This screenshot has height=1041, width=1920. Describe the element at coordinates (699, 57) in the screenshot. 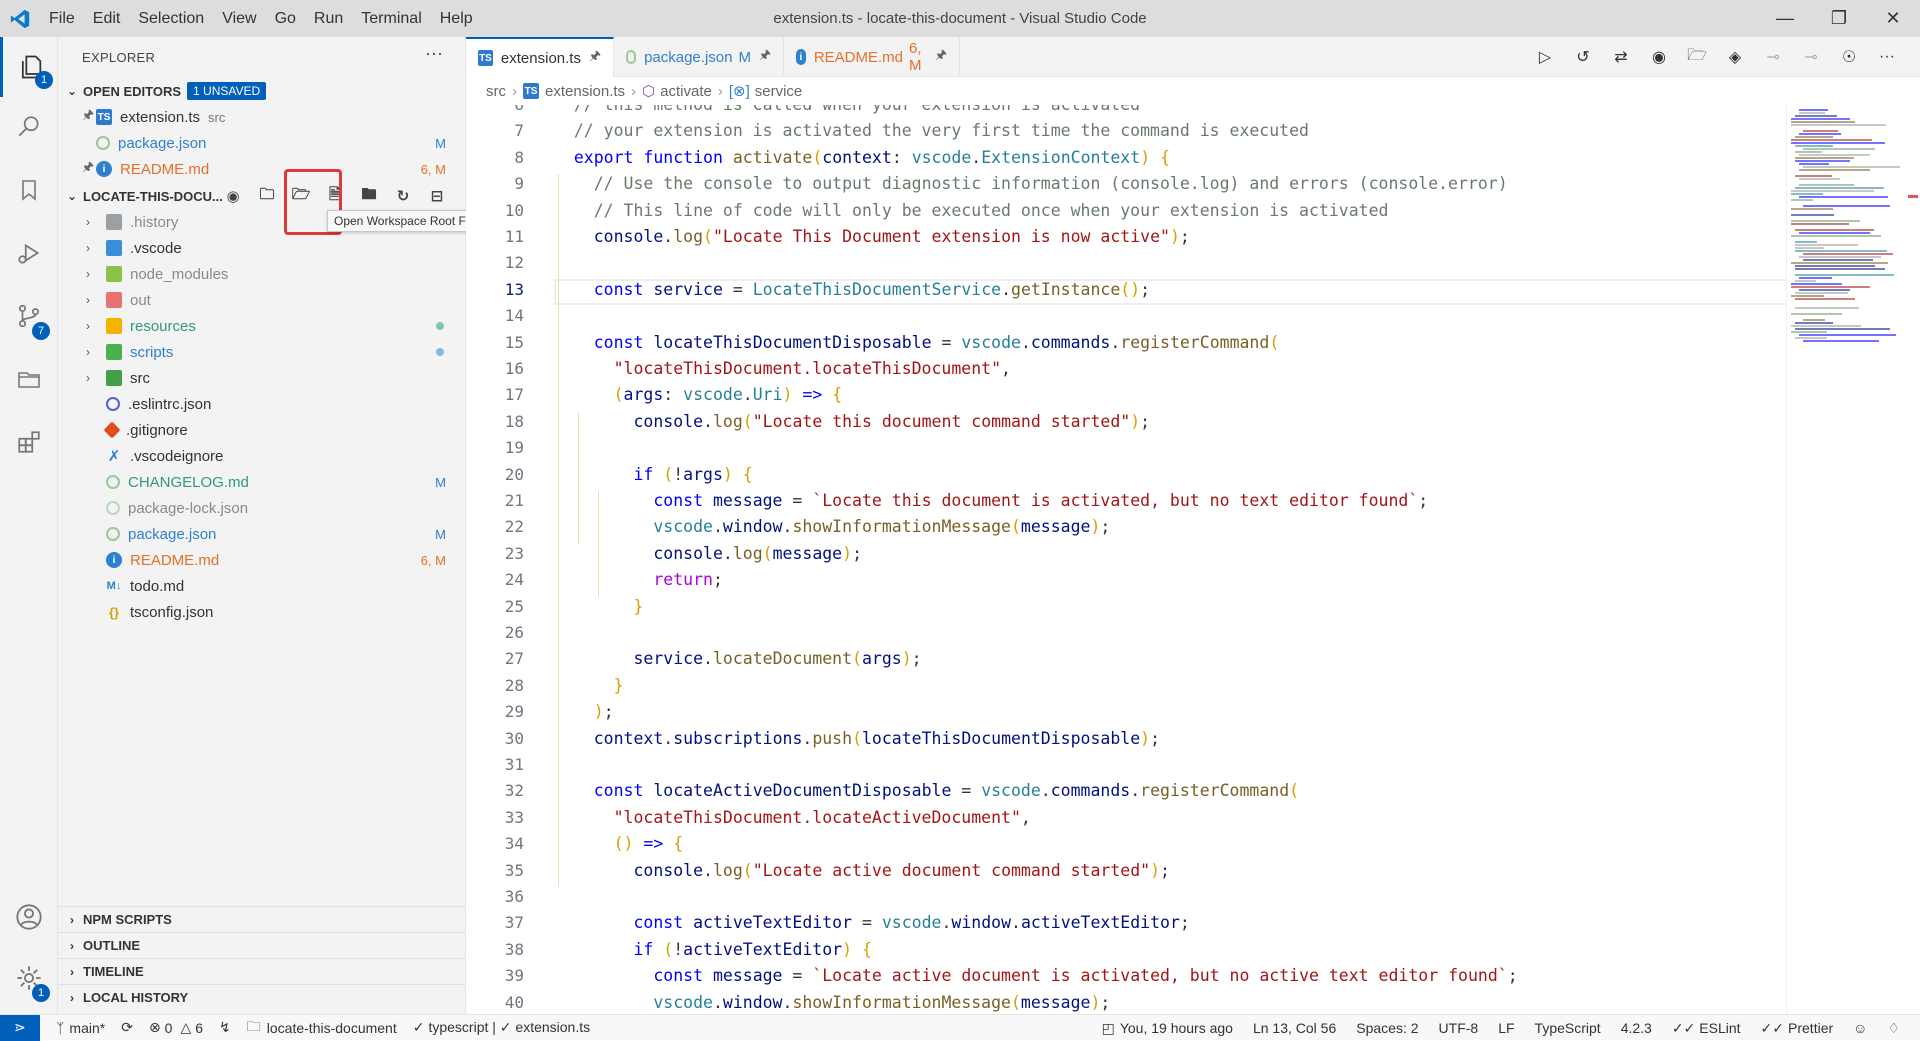

I see `tab-package-json: package.json M 🖈` at that location.